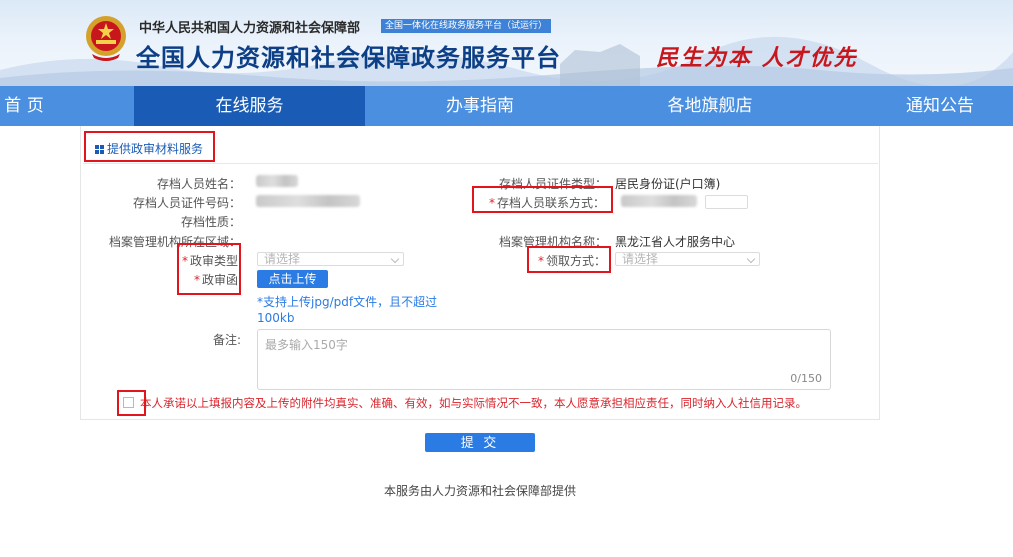  Describe the element at coordinates (155, 149) in the screenshot. I see `section-title: 提供政审材料服务` at that location.